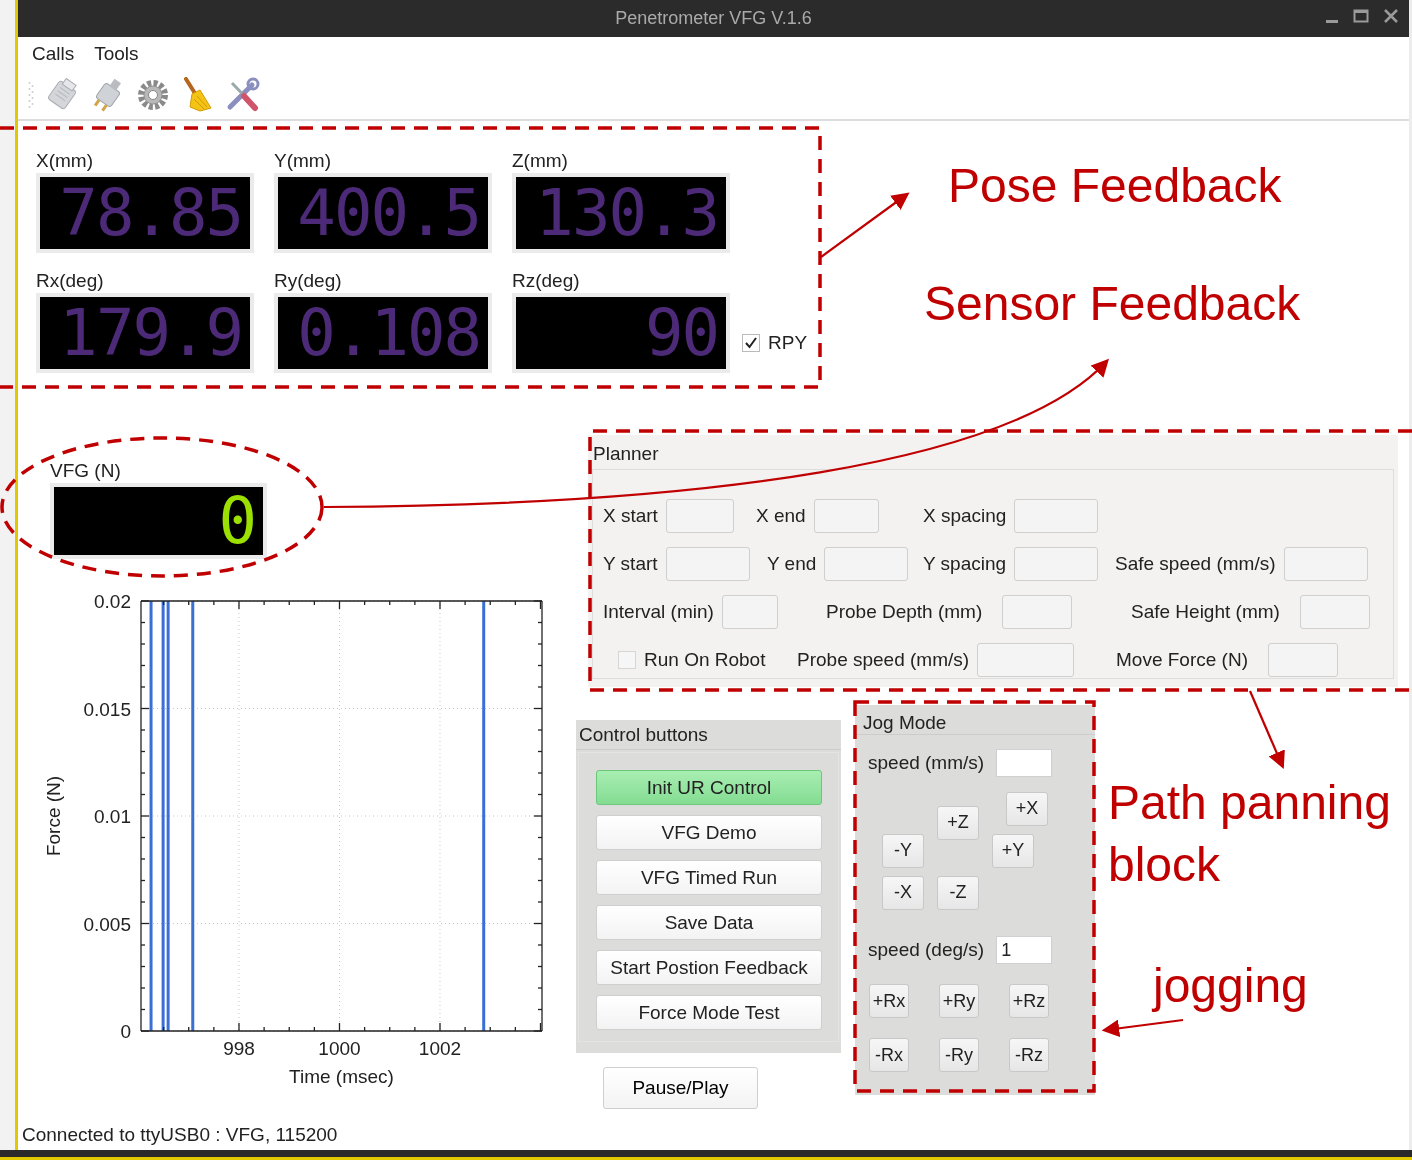  What do you see at coordinates (1027, 808) in the screenshot?
I see `jog-button: +X` at bounding box center [1027, 808].